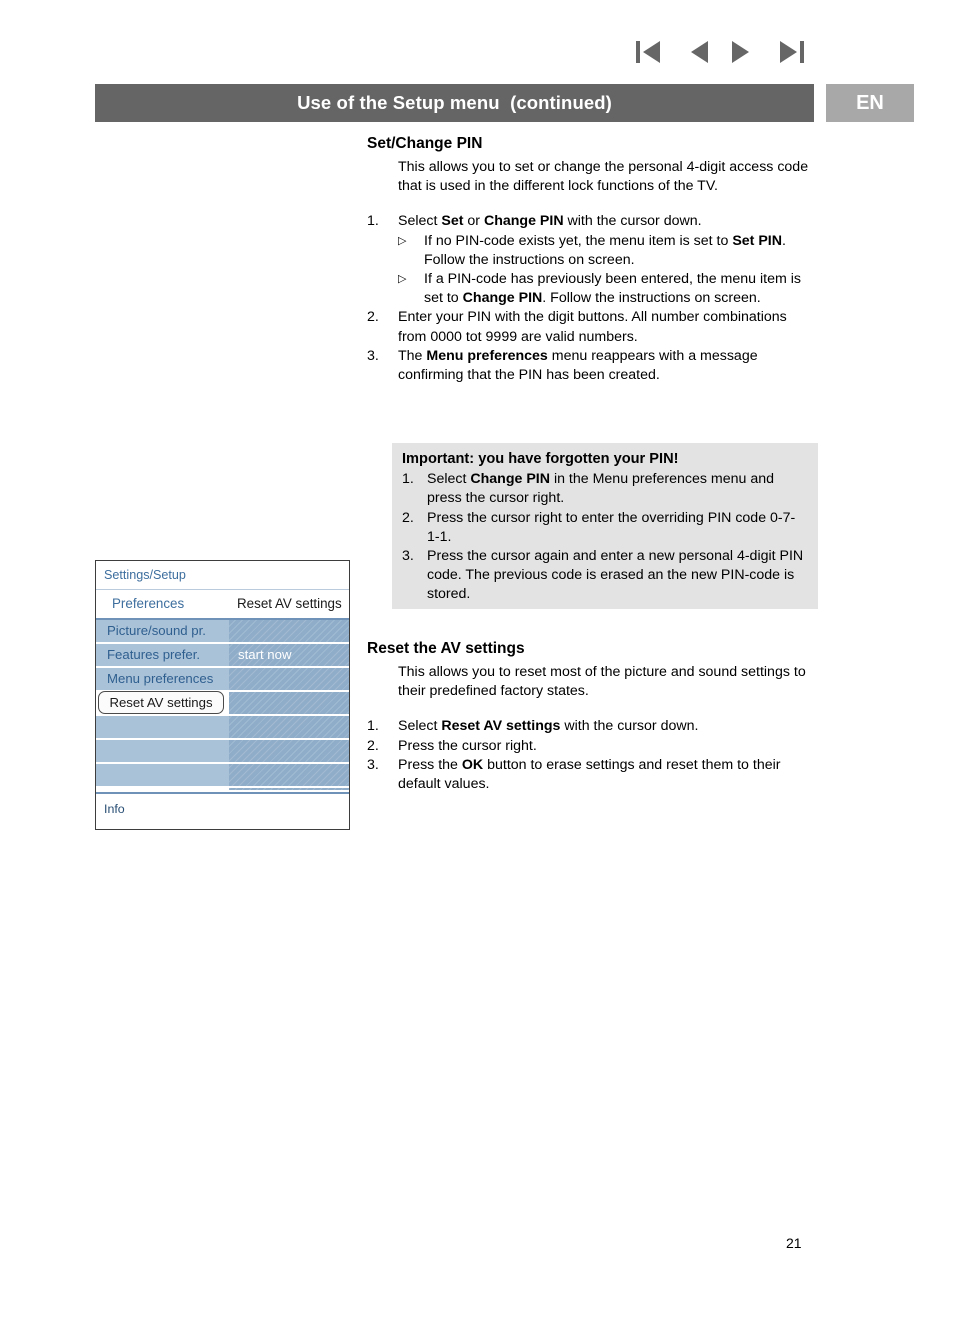 The image size is (954, 1336). What do you see at coordinates (148, 603) in the screenshot?
I see `column-header-left: Preferences` at bounding box center [148, 603].